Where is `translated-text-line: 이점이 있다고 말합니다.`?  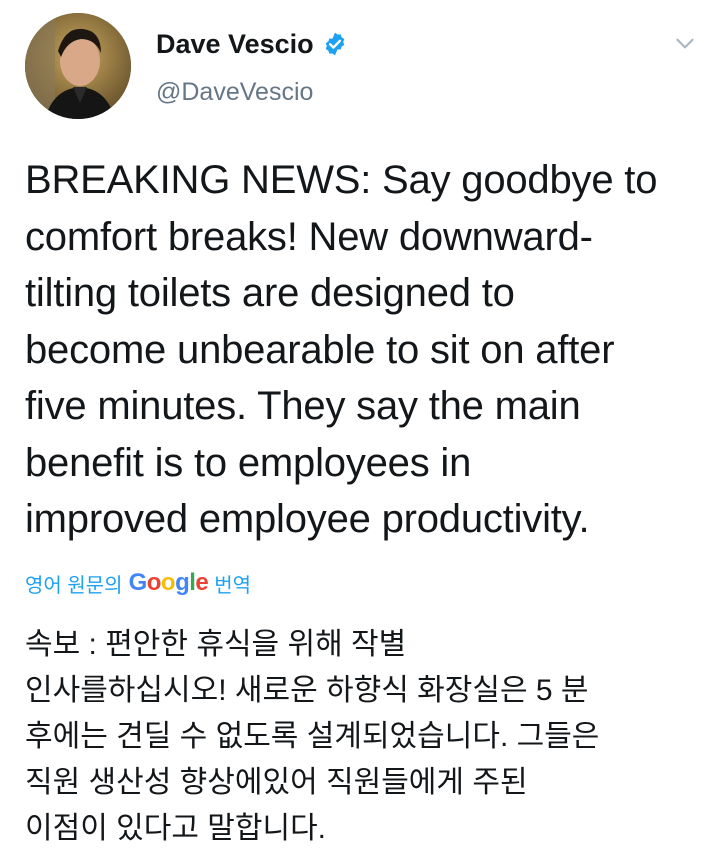 translated-text-line: 이점이 있다고 말합니다. is located at coordinates (176, 828).